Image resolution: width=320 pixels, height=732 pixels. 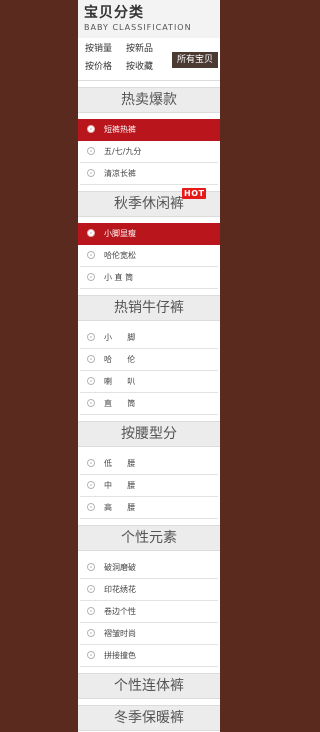 I want to click on category-subtitle: BABY CLASSIFICATION, so click(x=138, y=27).